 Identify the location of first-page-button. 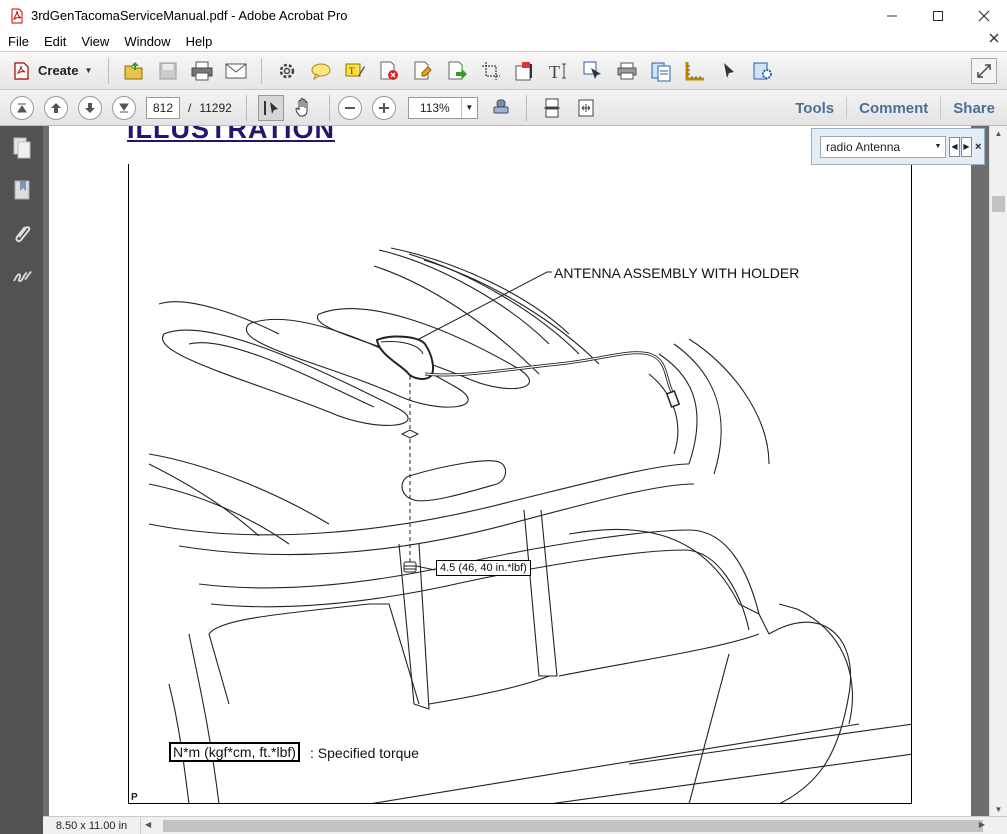
(22, 107).